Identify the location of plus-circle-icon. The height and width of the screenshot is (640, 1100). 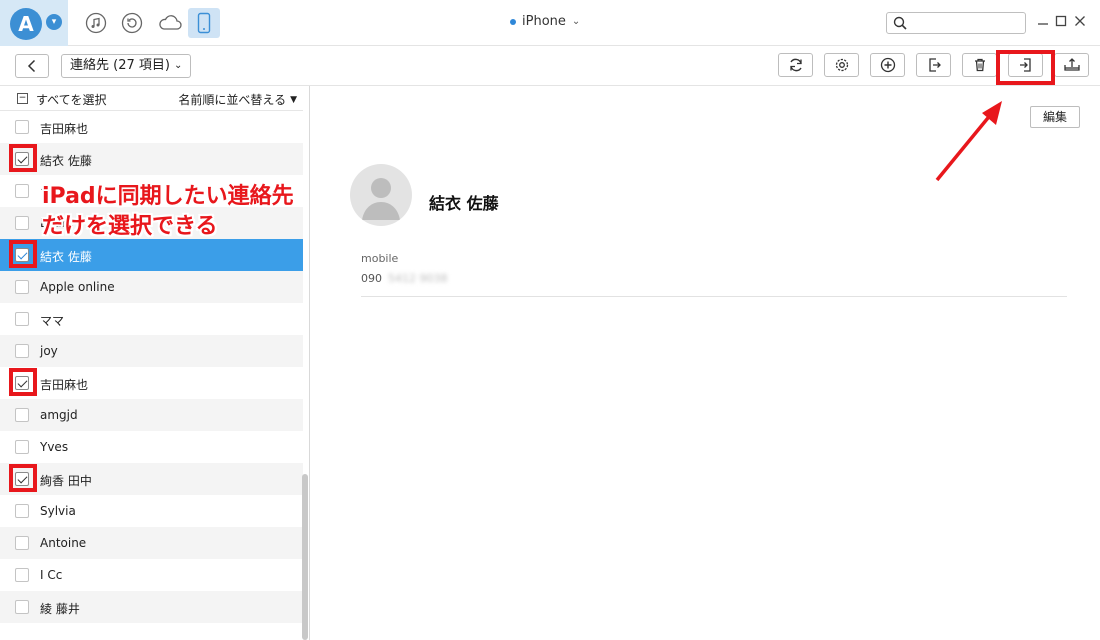
(887, 65).